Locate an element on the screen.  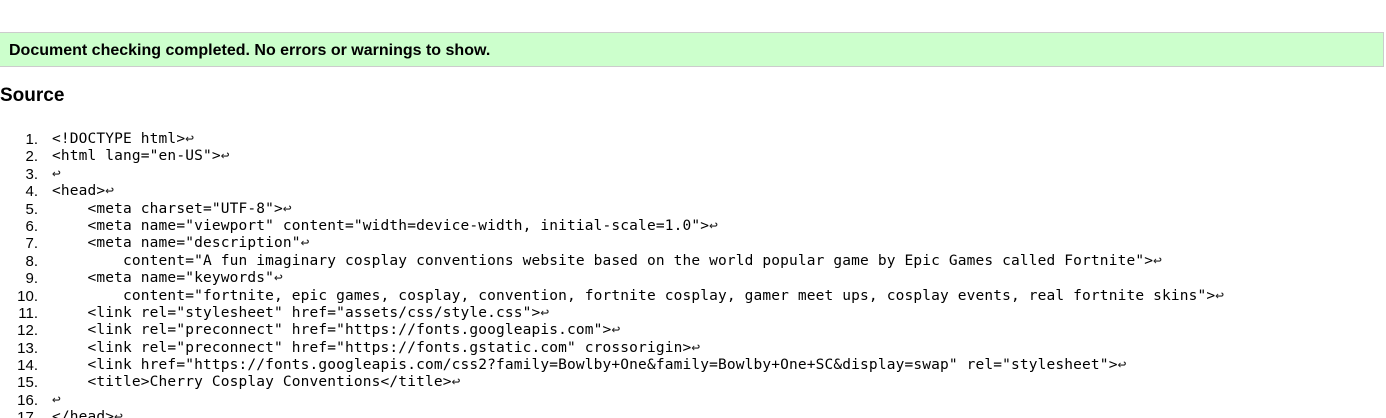
line-number: 14. is located at coordinates (27, 366).